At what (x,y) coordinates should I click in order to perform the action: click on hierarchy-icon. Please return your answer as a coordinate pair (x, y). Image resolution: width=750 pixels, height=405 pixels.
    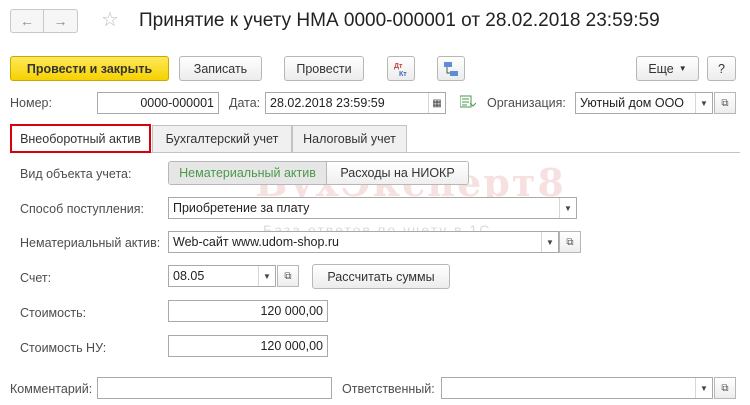
    Looking at the image, I should click on (451, 68).